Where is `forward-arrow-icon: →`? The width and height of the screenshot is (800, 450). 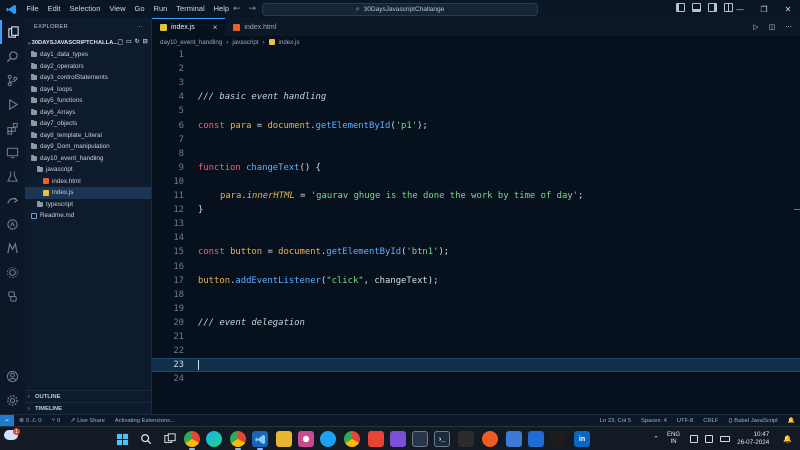 forward-arrow-icon: → is located at coordinates (253, 9).